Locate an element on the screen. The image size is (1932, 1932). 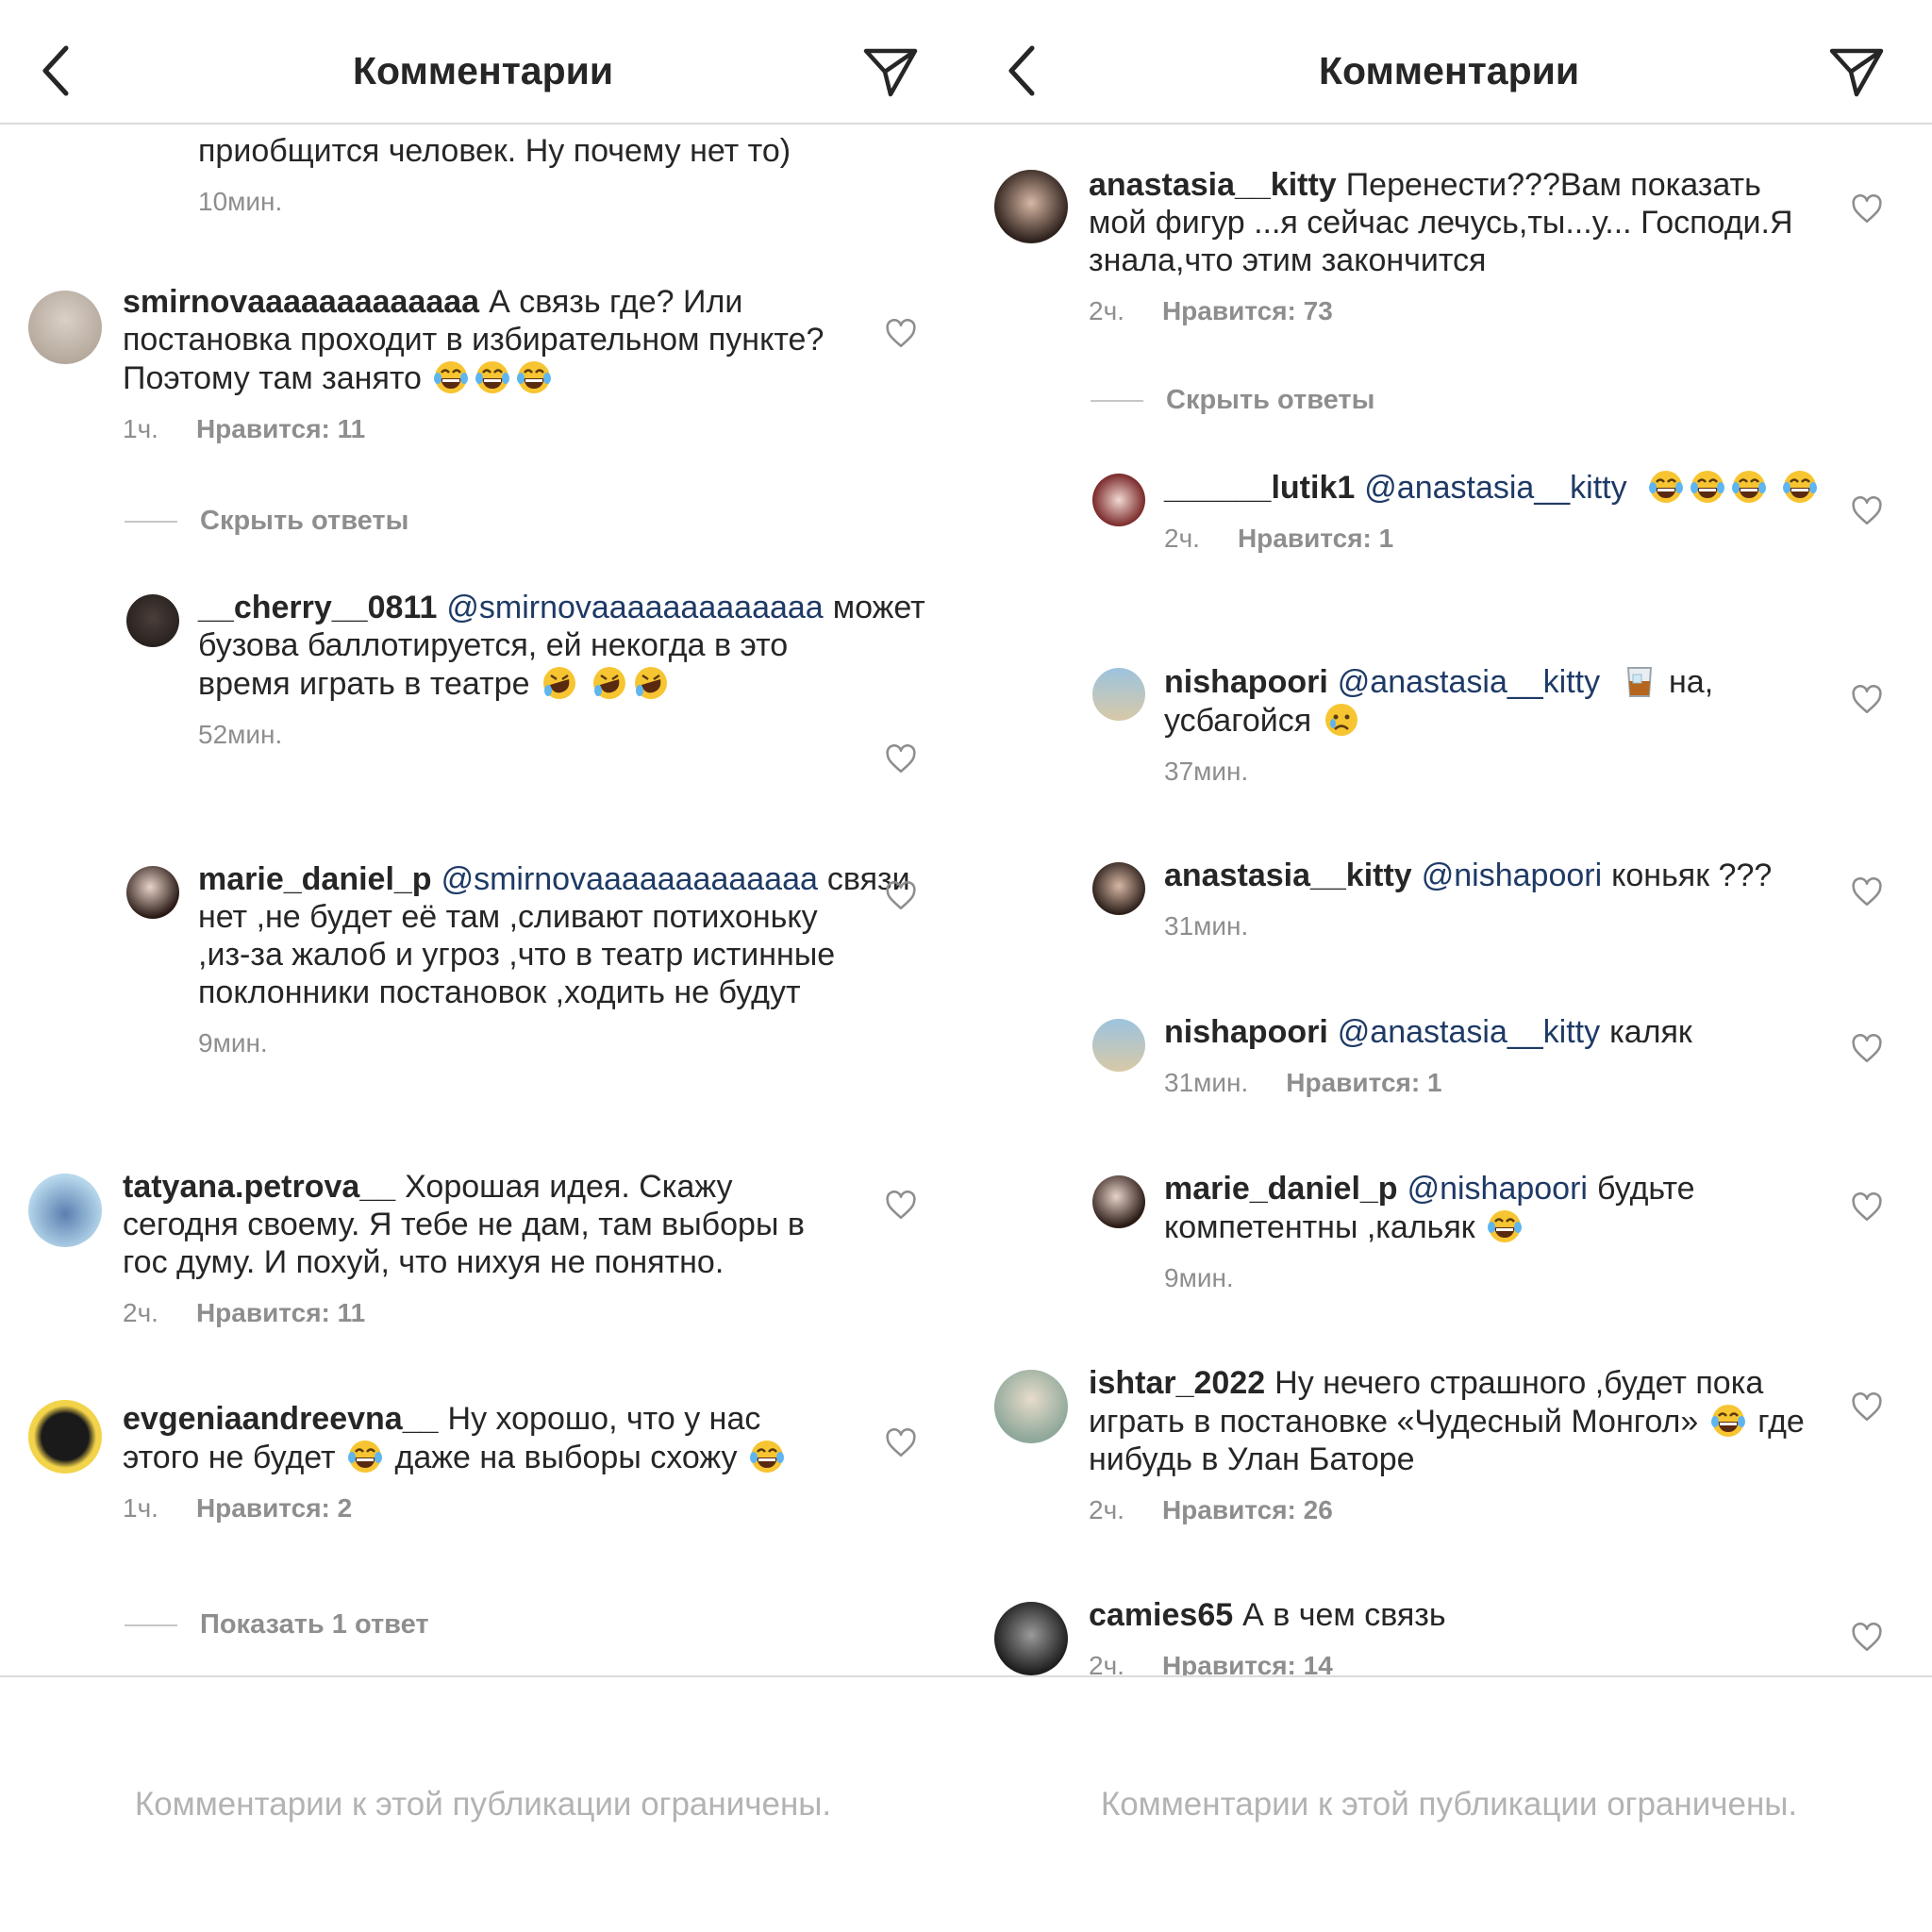
likes-count: Нравится: 26 is located at coordinates (1248, 1510).